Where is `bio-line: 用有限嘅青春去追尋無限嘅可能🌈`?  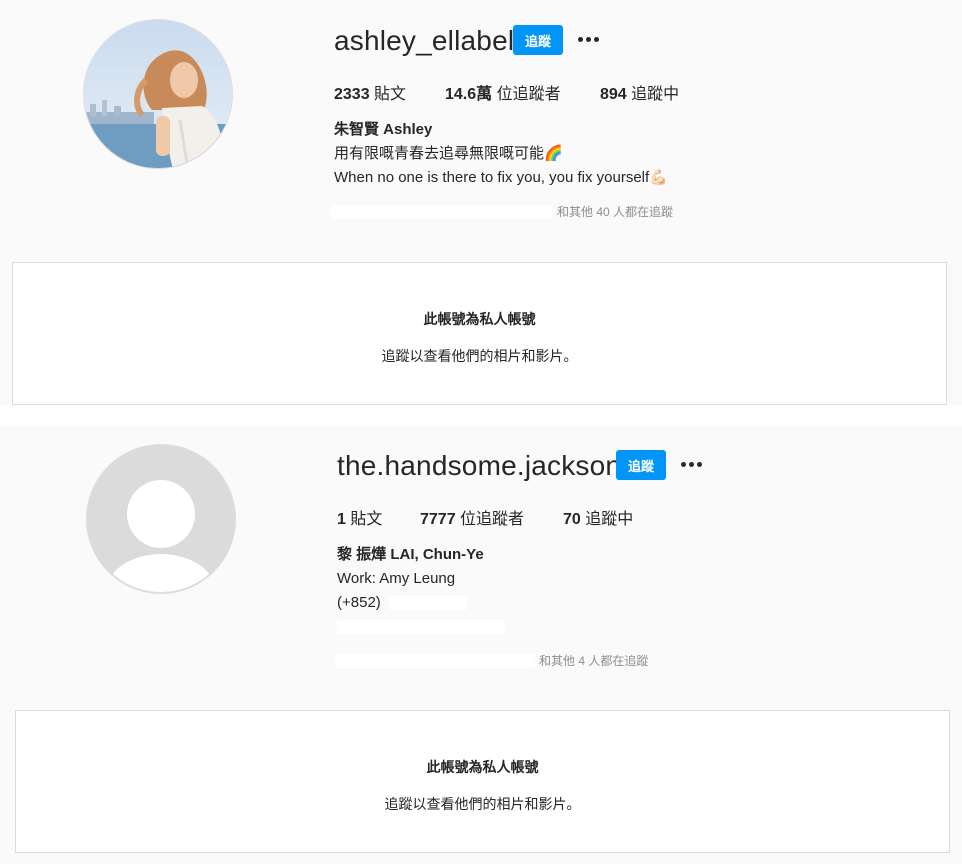
bio-line: 用有限嘅青春去追尋無限嘅可能🌈 is located at coordinates (448, 153).